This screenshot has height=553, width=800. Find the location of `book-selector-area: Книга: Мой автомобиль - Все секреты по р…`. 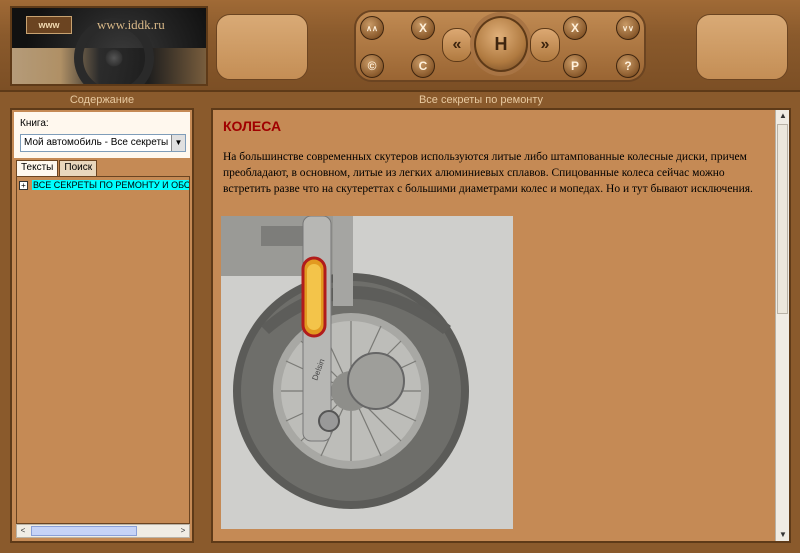

book-selector-area: Книга: Мой автомобиль - Все секреты по р… is located at coordinates (102, 135).